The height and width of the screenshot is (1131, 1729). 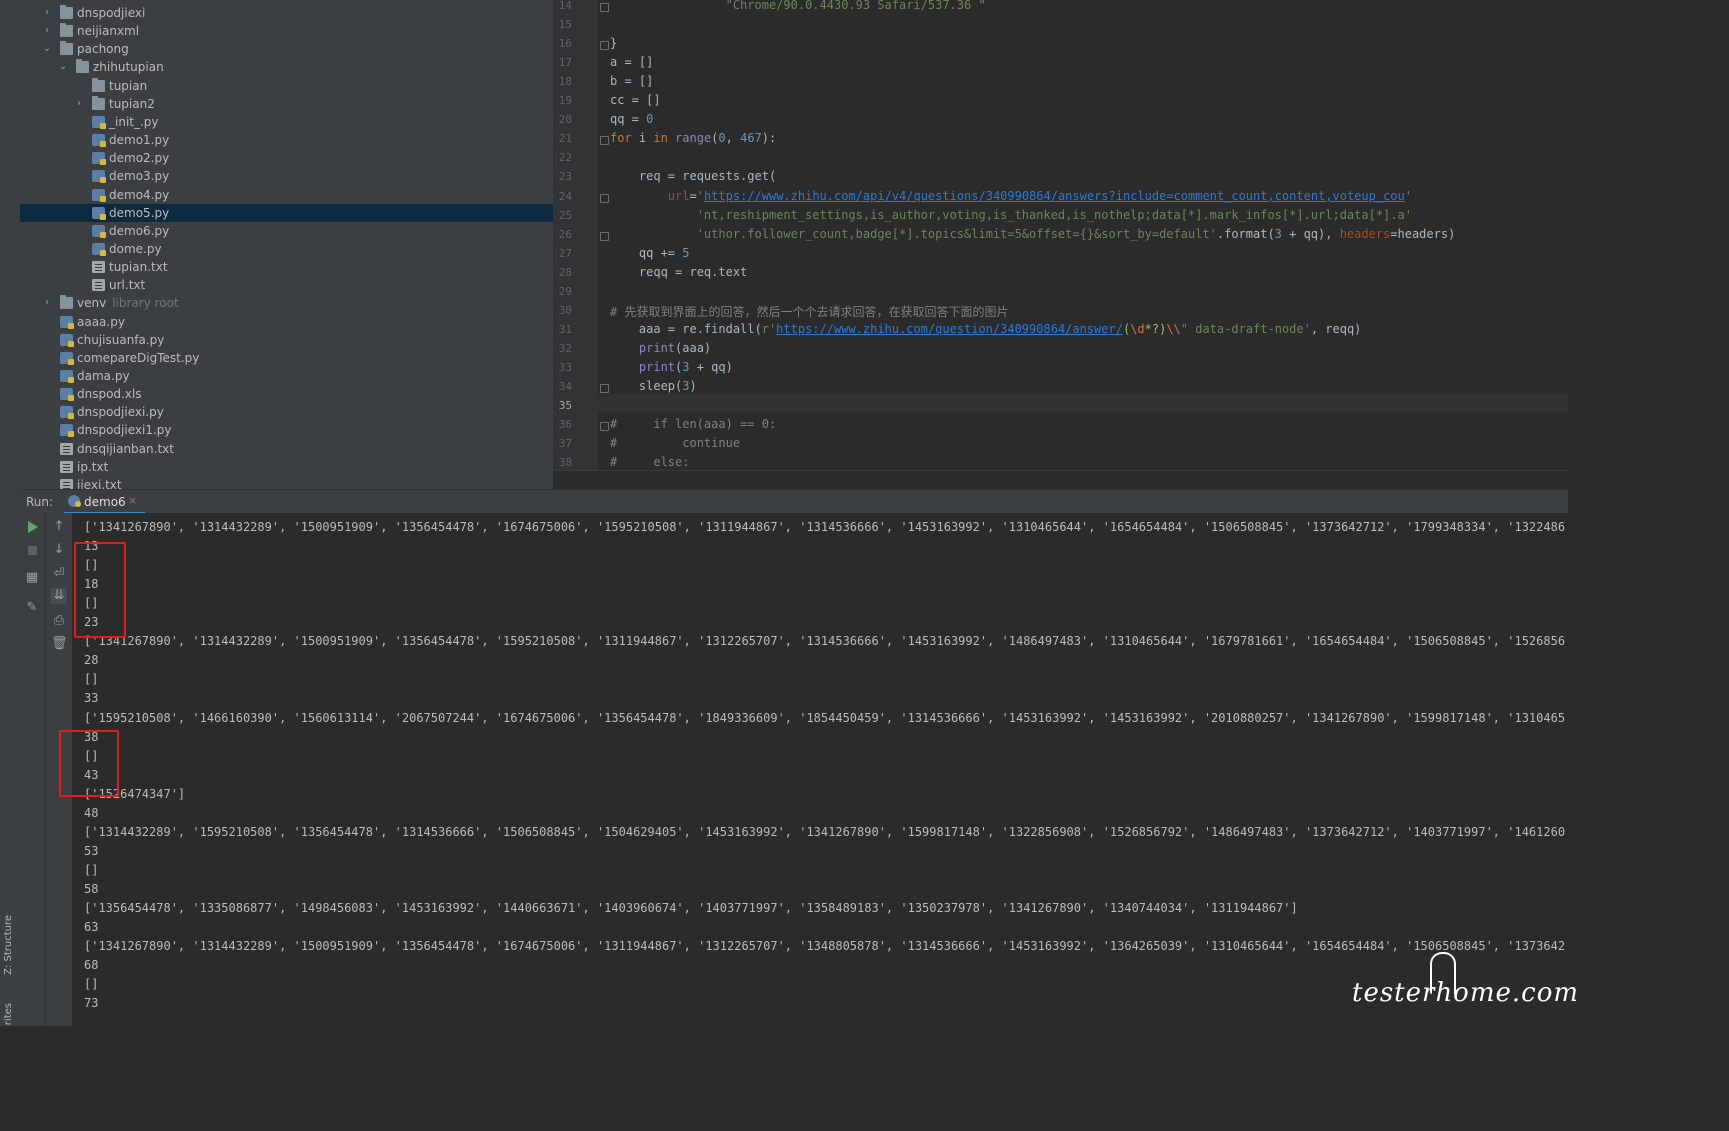 What do you see at coordinates (286, 303) in the screenshot?
I see `tree-item: › venv library root` at bounding box center [286, 303].